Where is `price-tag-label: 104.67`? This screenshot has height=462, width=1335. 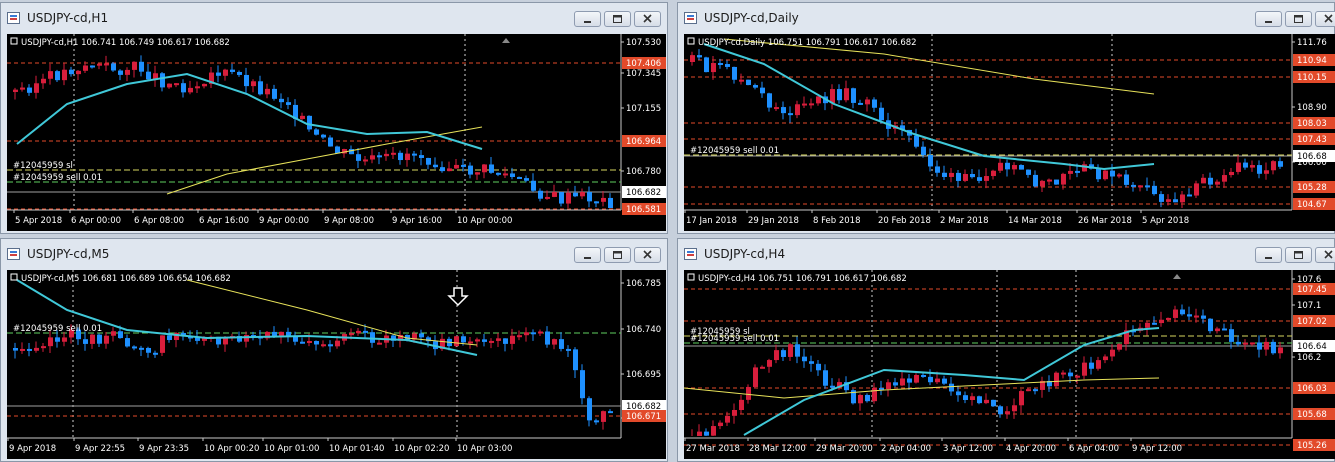 price-tag-label: 104.67 is located at coordinates (1312, 205).